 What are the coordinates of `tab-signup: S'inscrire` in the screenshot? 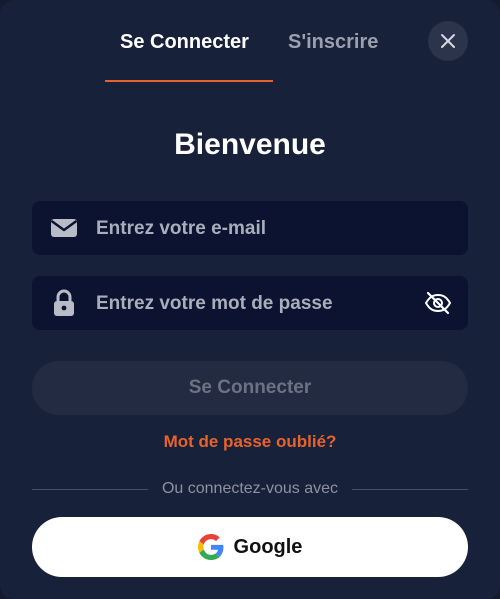 It's located at (333, 42).